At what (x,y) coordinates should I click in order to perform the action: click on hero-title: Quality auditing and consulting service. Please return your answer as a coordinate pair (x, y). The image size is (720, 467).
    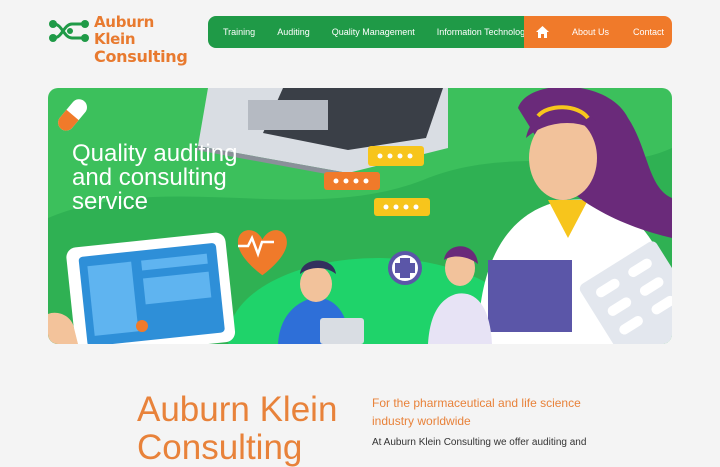
    Looking at the image, I should click on (155, 177).